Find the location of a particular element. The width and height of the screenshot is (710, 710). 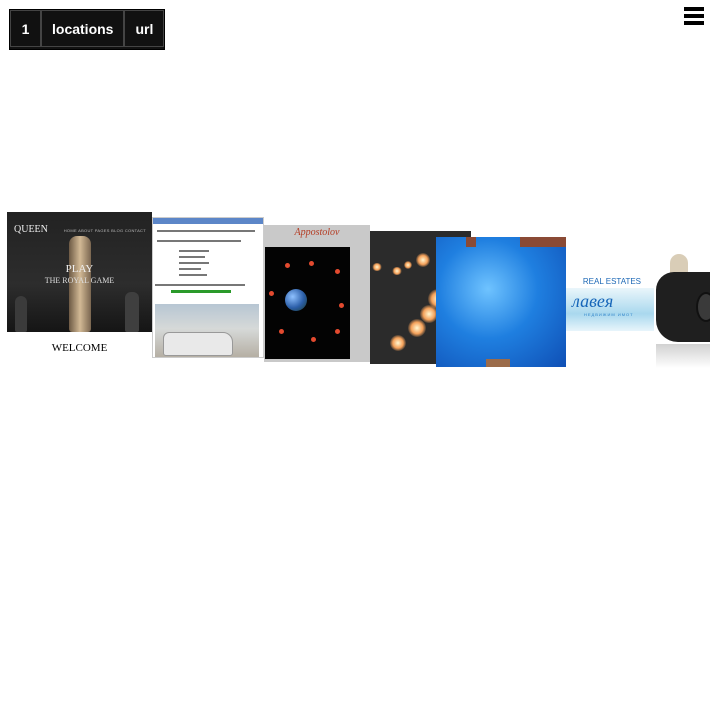

tab-locations: locations is located at coordinates (83, 28).